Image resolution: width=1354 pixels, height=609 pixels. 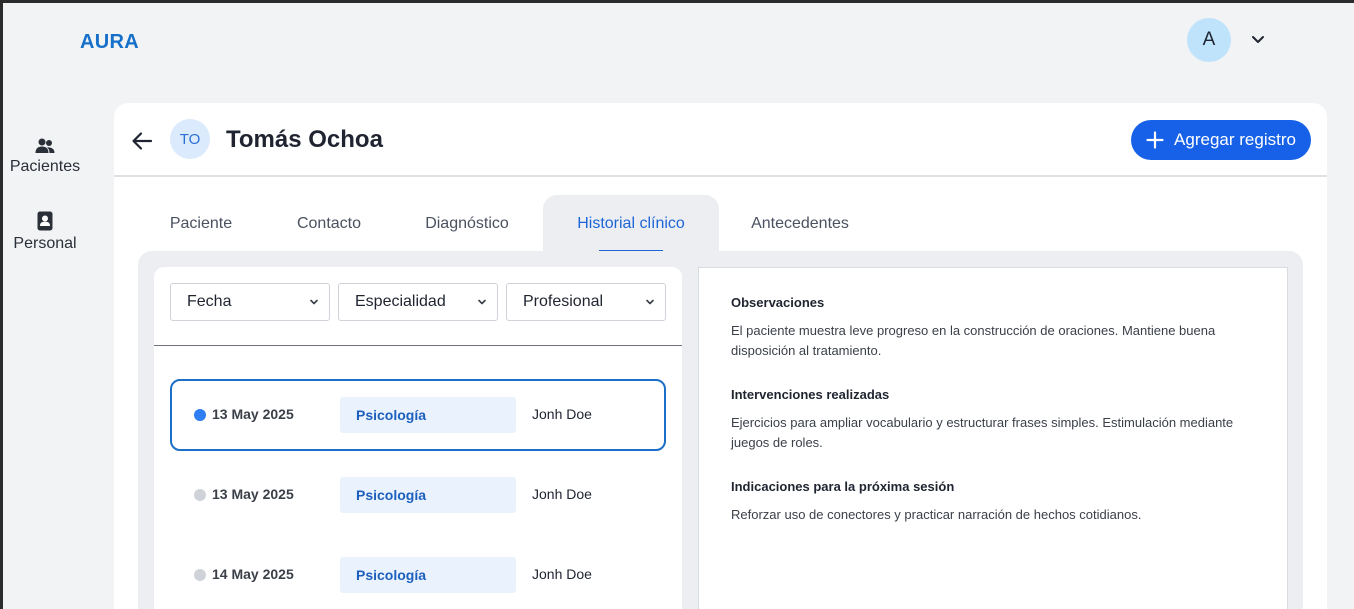 What do you see at coordinates (45, 145) in the screenshot?
I see `users-icon` at bounding box center [45, 145].